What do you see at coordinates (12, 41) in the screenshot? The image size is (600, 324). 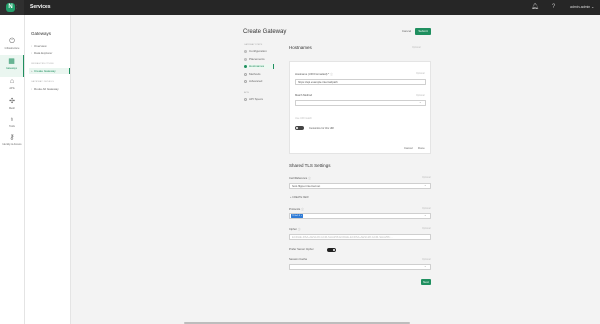 I see `infra-icon: ⏻` at bounding box center [12, 41].